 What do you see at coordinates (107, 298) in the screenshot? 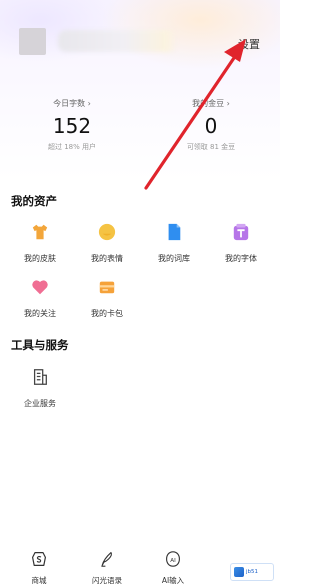
I see `asset-item-card: 我的卡包` at bounding box center [107, 298].